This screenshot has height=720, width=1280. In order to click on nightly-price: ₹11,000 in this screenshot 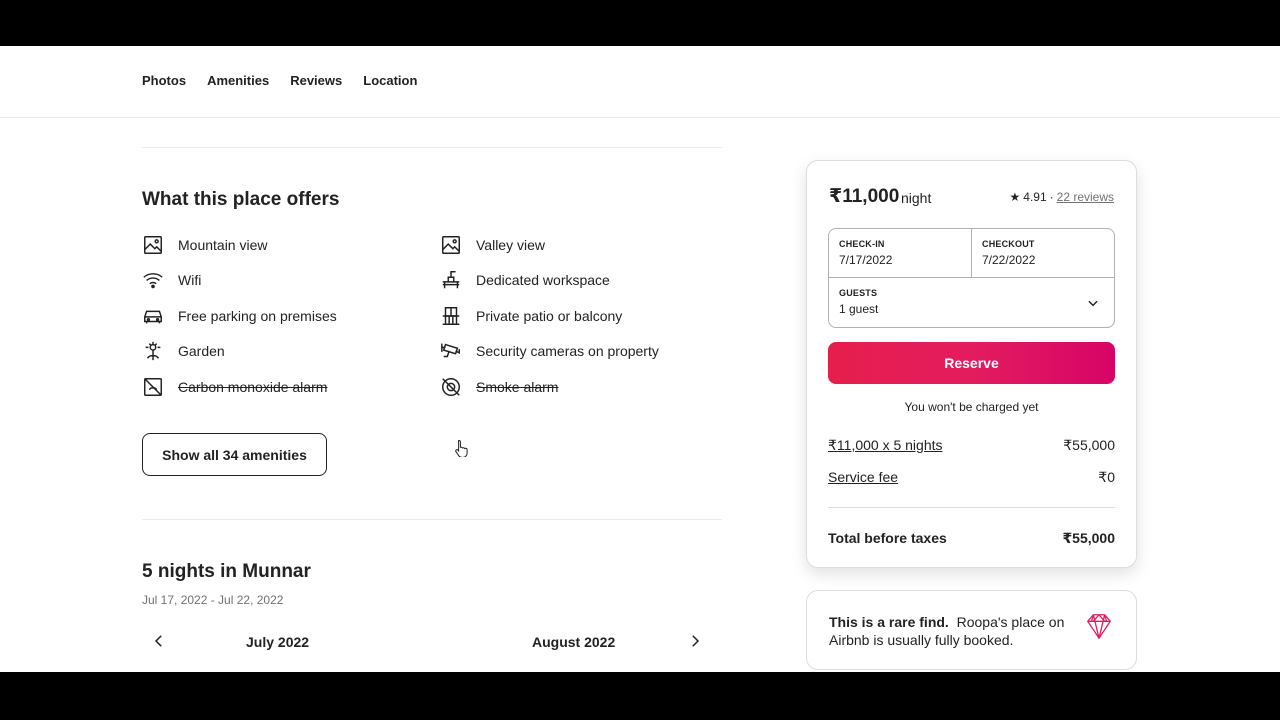, I will do `click(864, 196)`.